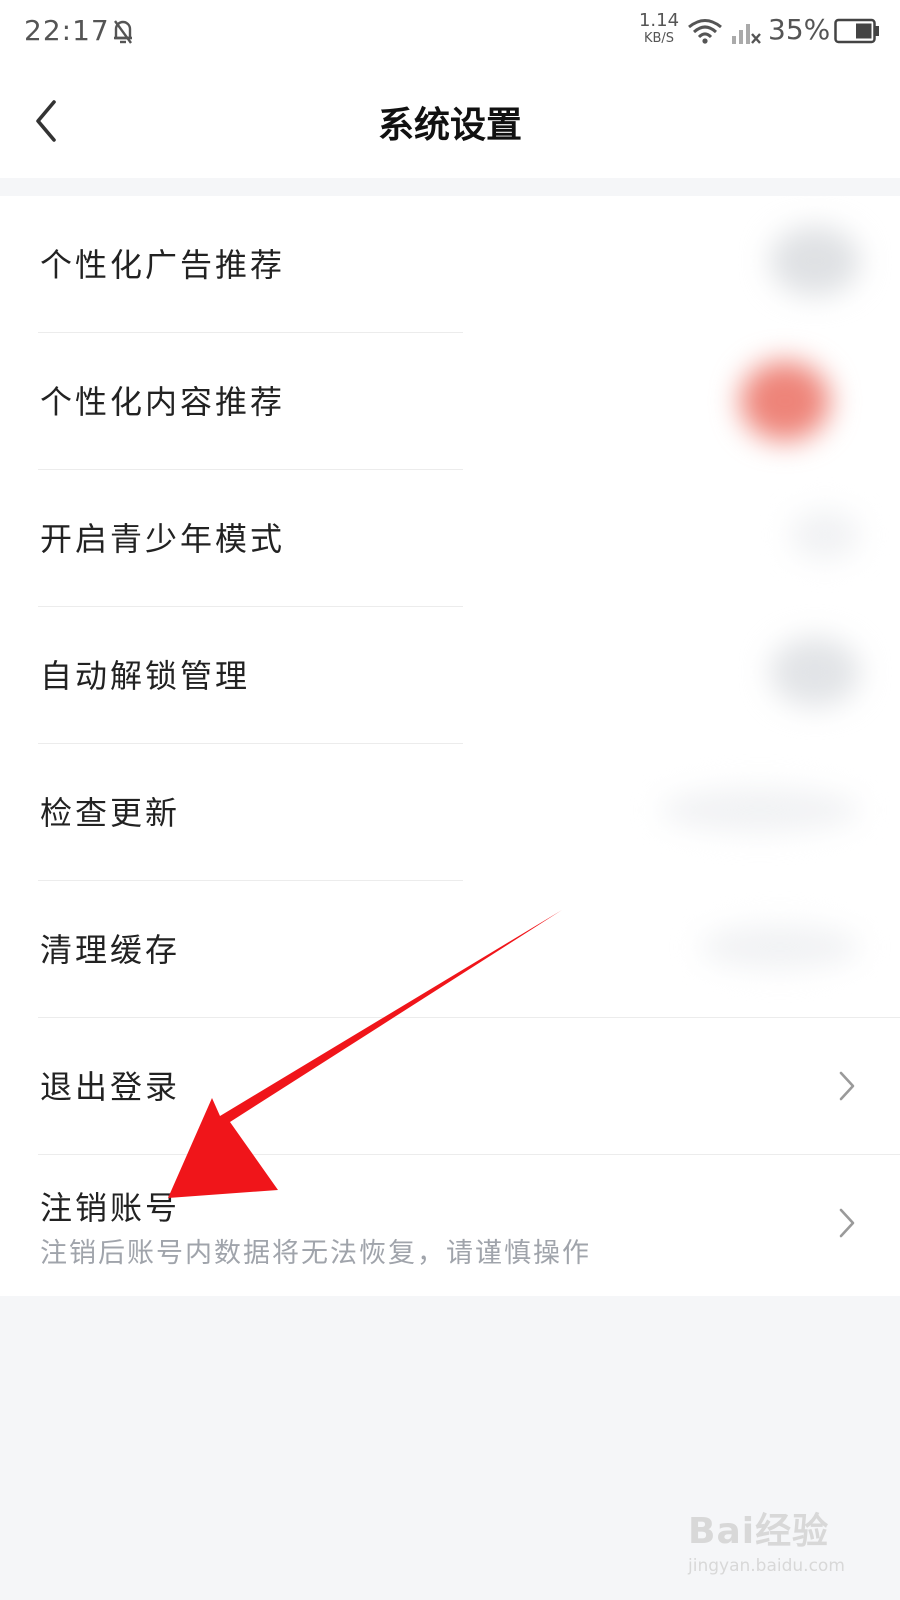 The width and height of the screenshot is (900, 1600). I want to click on setting-label: 自动解锁管理, so click(145, 676).